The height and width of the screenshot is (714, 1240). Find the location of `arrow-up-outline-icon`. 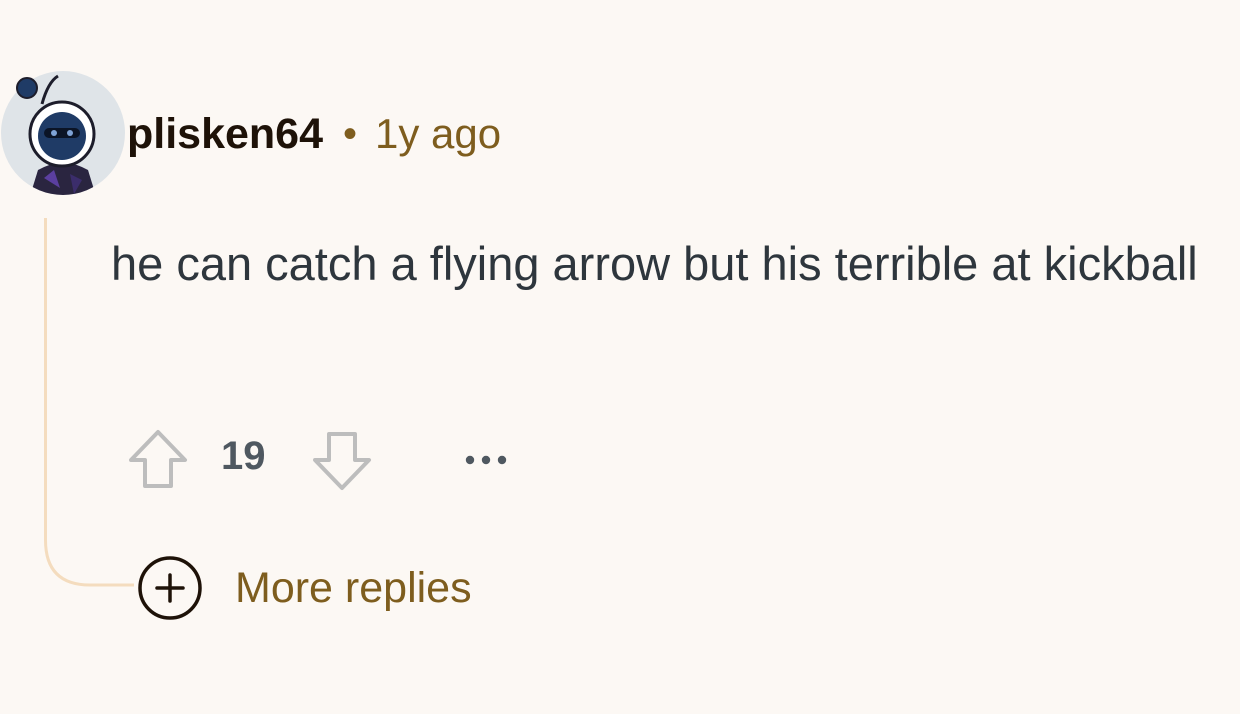

arrow-up-outline-icon is located at coordinates (158, 459).